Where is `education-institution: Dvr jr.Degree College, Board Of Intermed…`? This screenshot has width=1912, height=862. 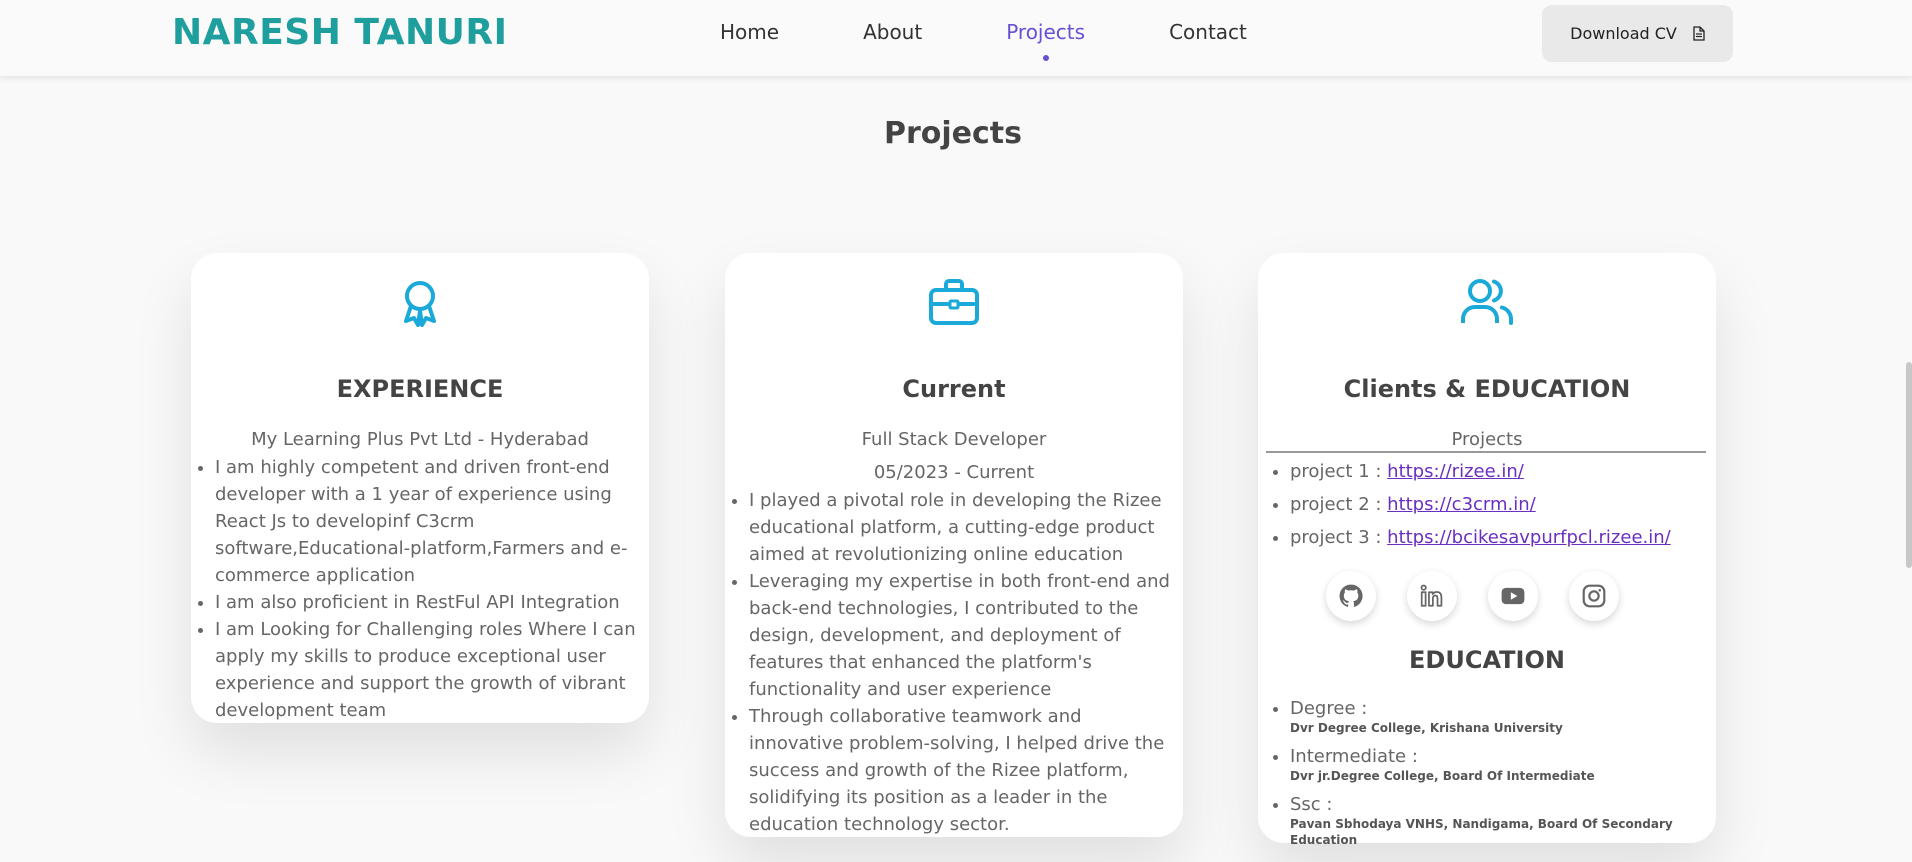 education-institution: Dvr jr.Degree College, Board Of Intermed… is located at coordinates (1442, 776).